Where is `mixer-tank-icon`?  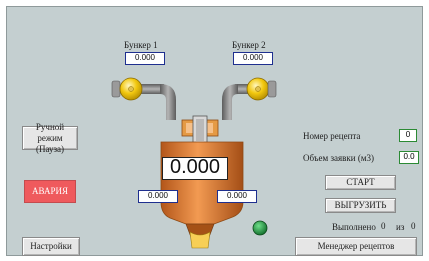 mixer-tank-icon is located at coordinates (202, 182).